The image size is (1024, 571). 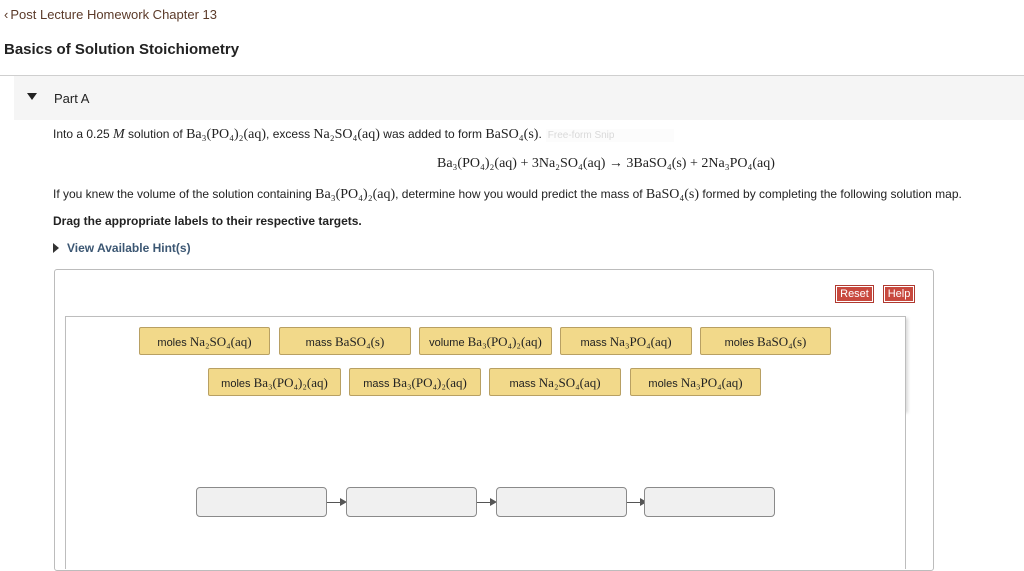 I want to click on draggable-label: moles Na₂SO₄(aq), so click(x=204, y=341).